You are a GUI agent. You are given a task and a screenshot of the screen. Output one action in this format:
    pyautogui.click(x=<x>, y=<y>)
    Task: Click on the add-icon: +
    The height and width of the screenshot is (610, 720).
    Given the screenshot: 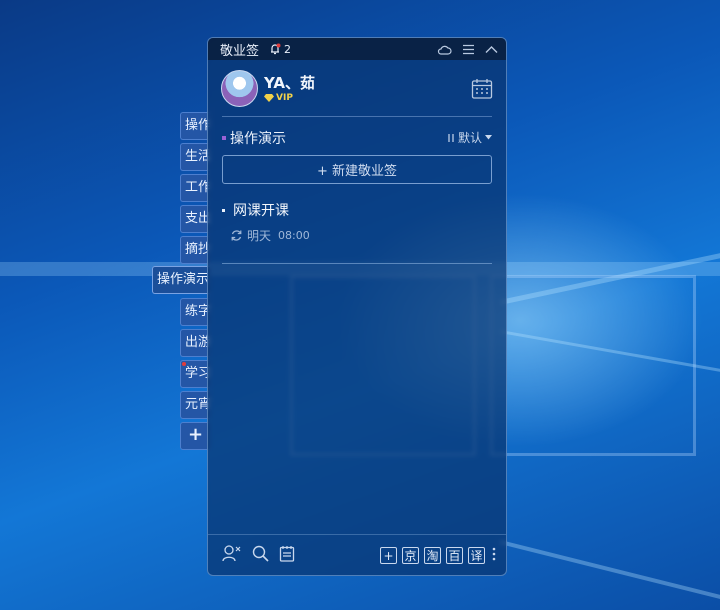 What is the action you would take?
    pyautogui.click(x=195, y=434)
    